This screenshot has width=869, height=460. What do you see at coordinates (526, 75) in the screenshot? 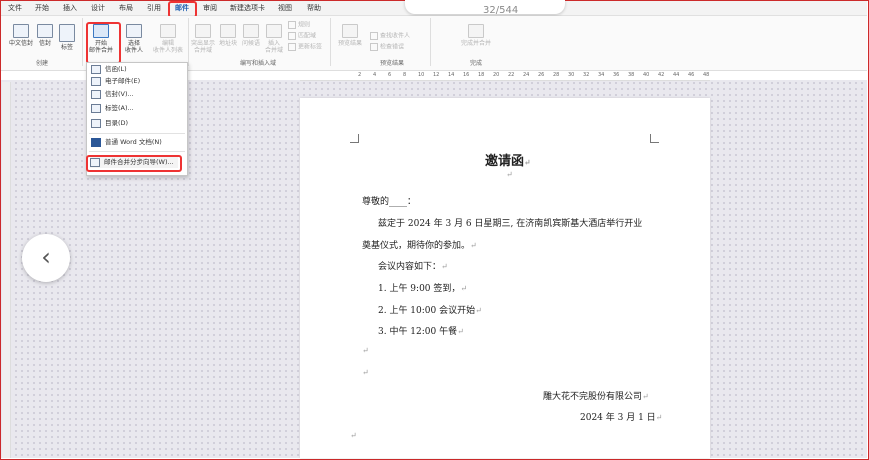
I see `ruler-tick-label: 24` at bounding box center [526, 75].